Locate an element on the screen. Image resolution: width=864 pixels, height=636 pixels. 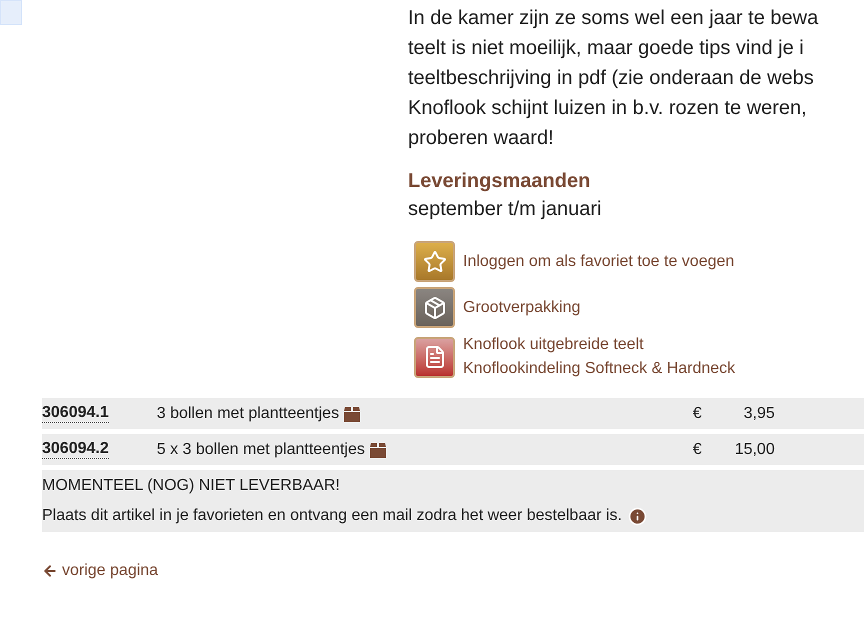
info-link: Knoflookindeling Softneck & Hardneck is located at coordinates (599, 369).